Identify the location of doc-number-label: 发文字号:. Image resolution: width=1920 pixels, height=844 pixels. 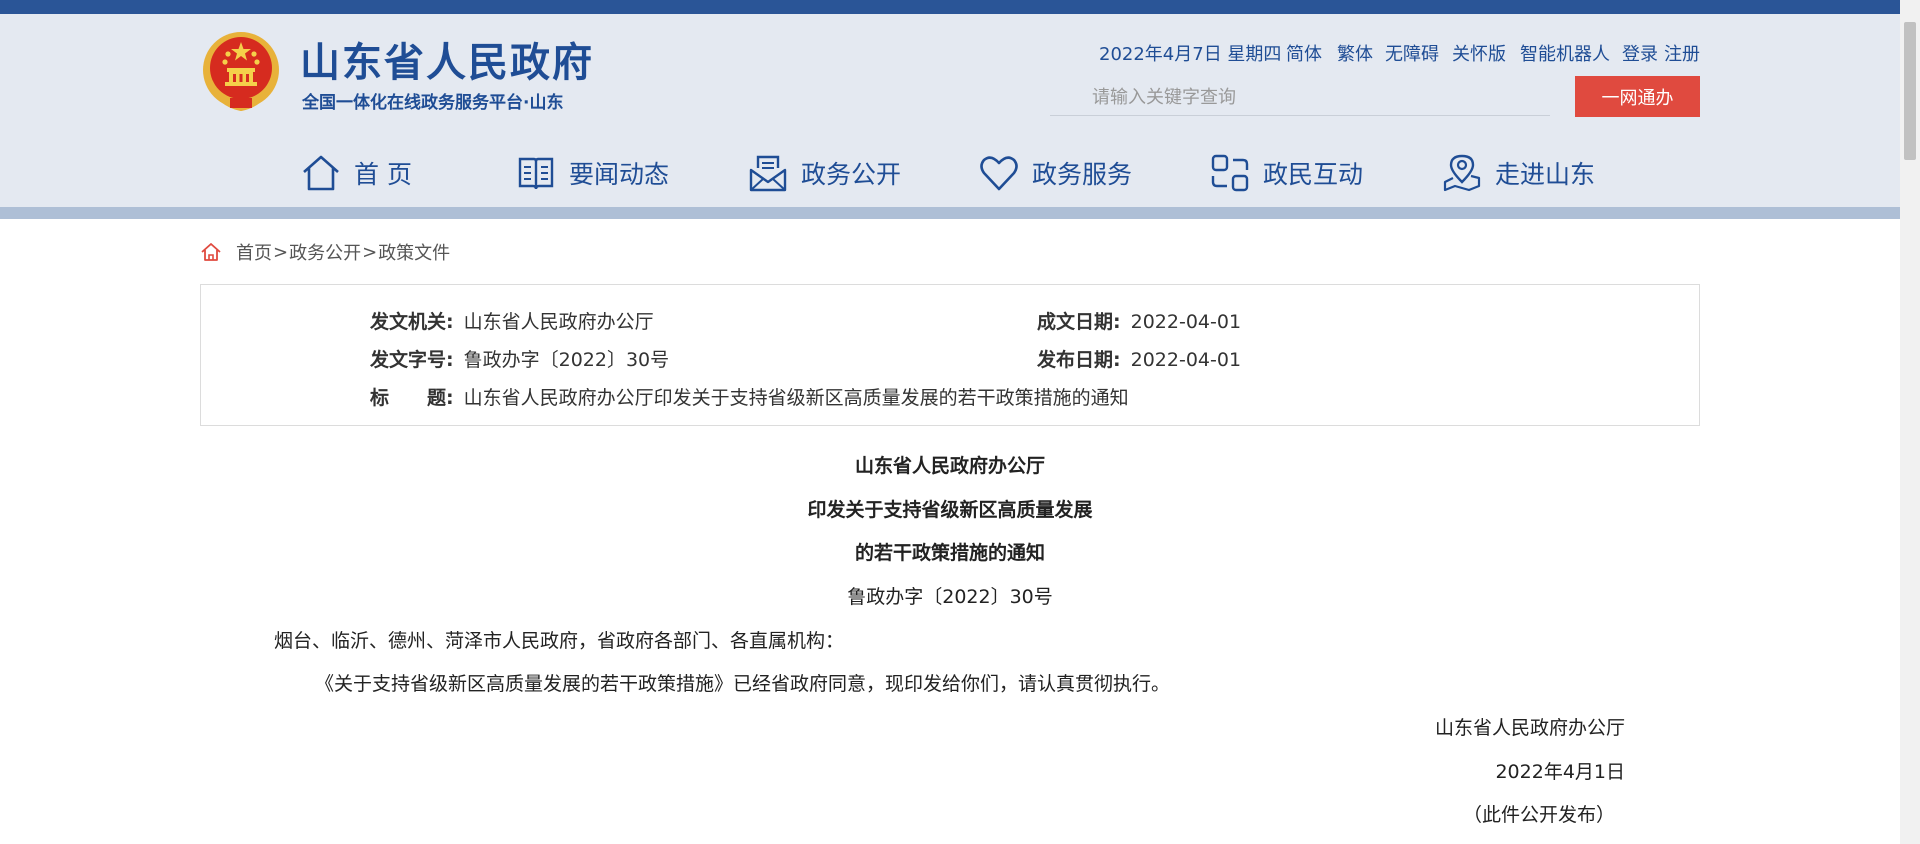
(412, 360).